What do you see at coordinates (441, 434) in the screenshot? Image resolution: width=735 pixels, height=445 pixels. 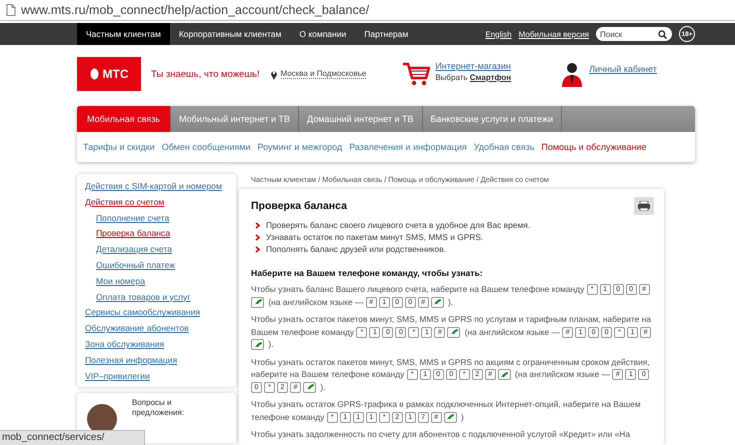 I see `instruction-paragraph: Чтобы узнать задолженность по счету для абонентов с подключенной услугой «Кредит» или «На` at bounding box center [441, 434].